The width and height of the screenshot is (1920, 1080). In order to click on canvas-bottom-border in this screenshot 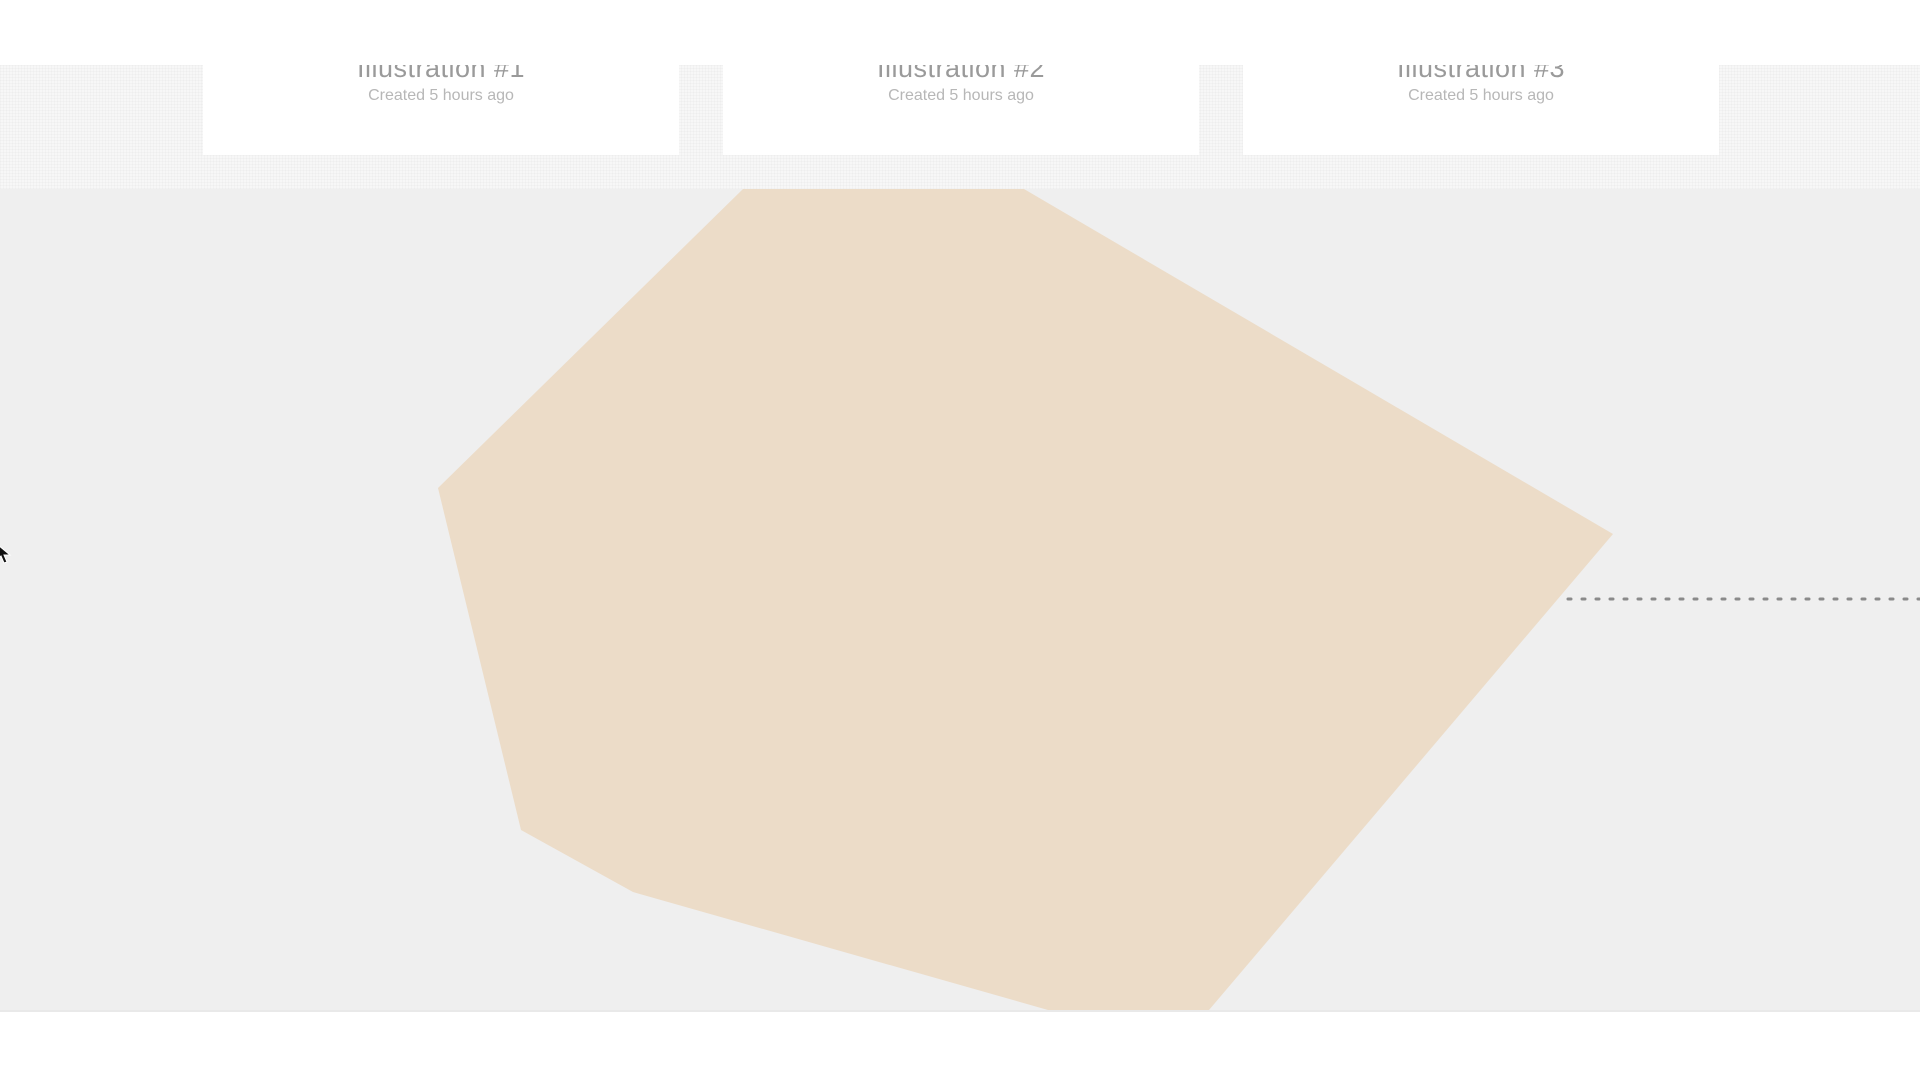, I will do `click(960, 1011)`.